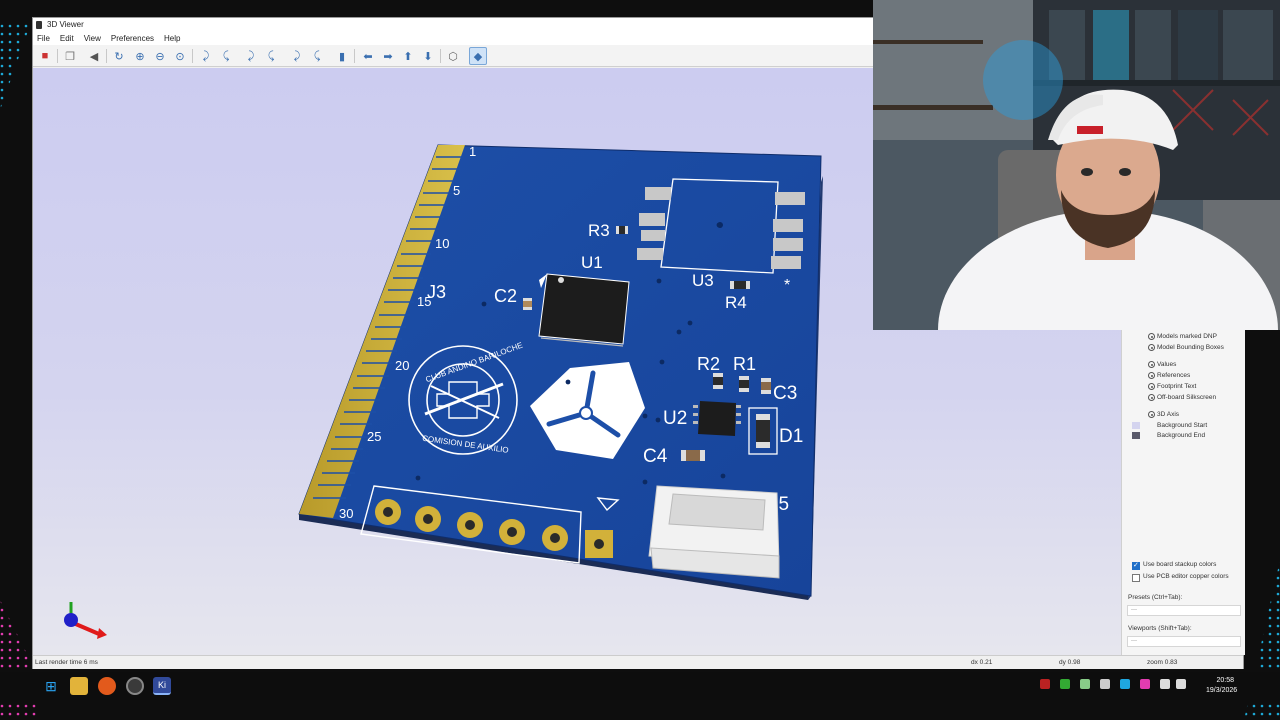 Image resolution: width=1280 pixels, height=720 pixels. I want to click on taskbar: ⊞ Ki 20:58 19/3/2026, so click(640, 686).